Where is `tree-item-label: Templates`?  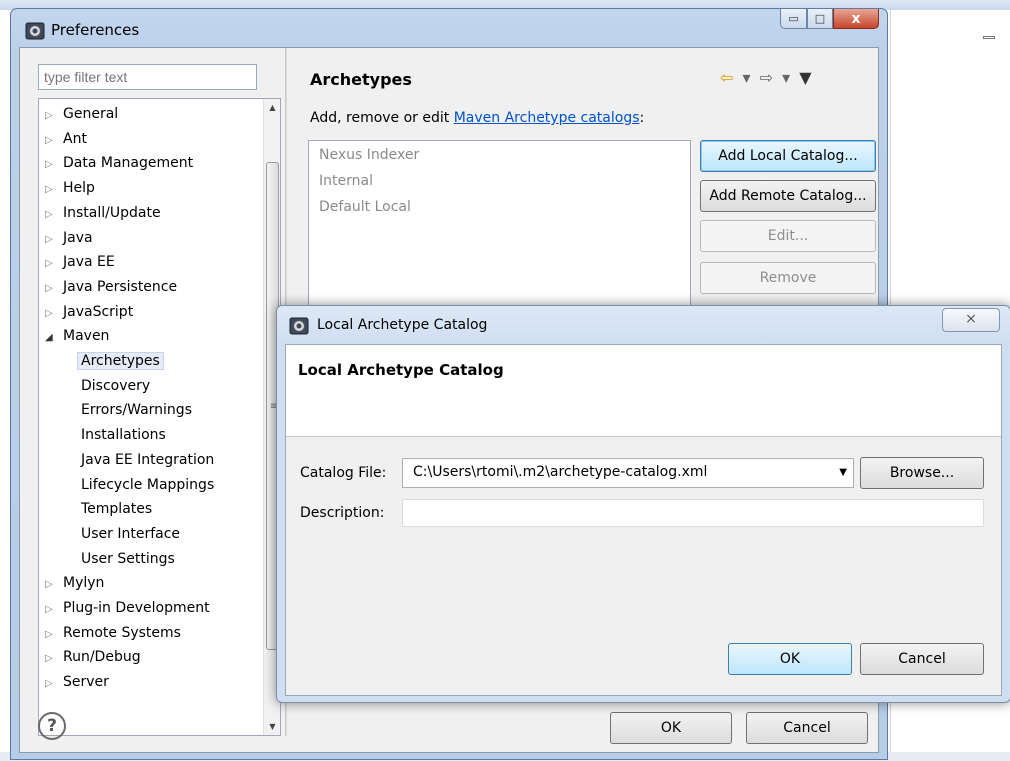
tree-item-label: Templates is located at coordinates (117, 509).